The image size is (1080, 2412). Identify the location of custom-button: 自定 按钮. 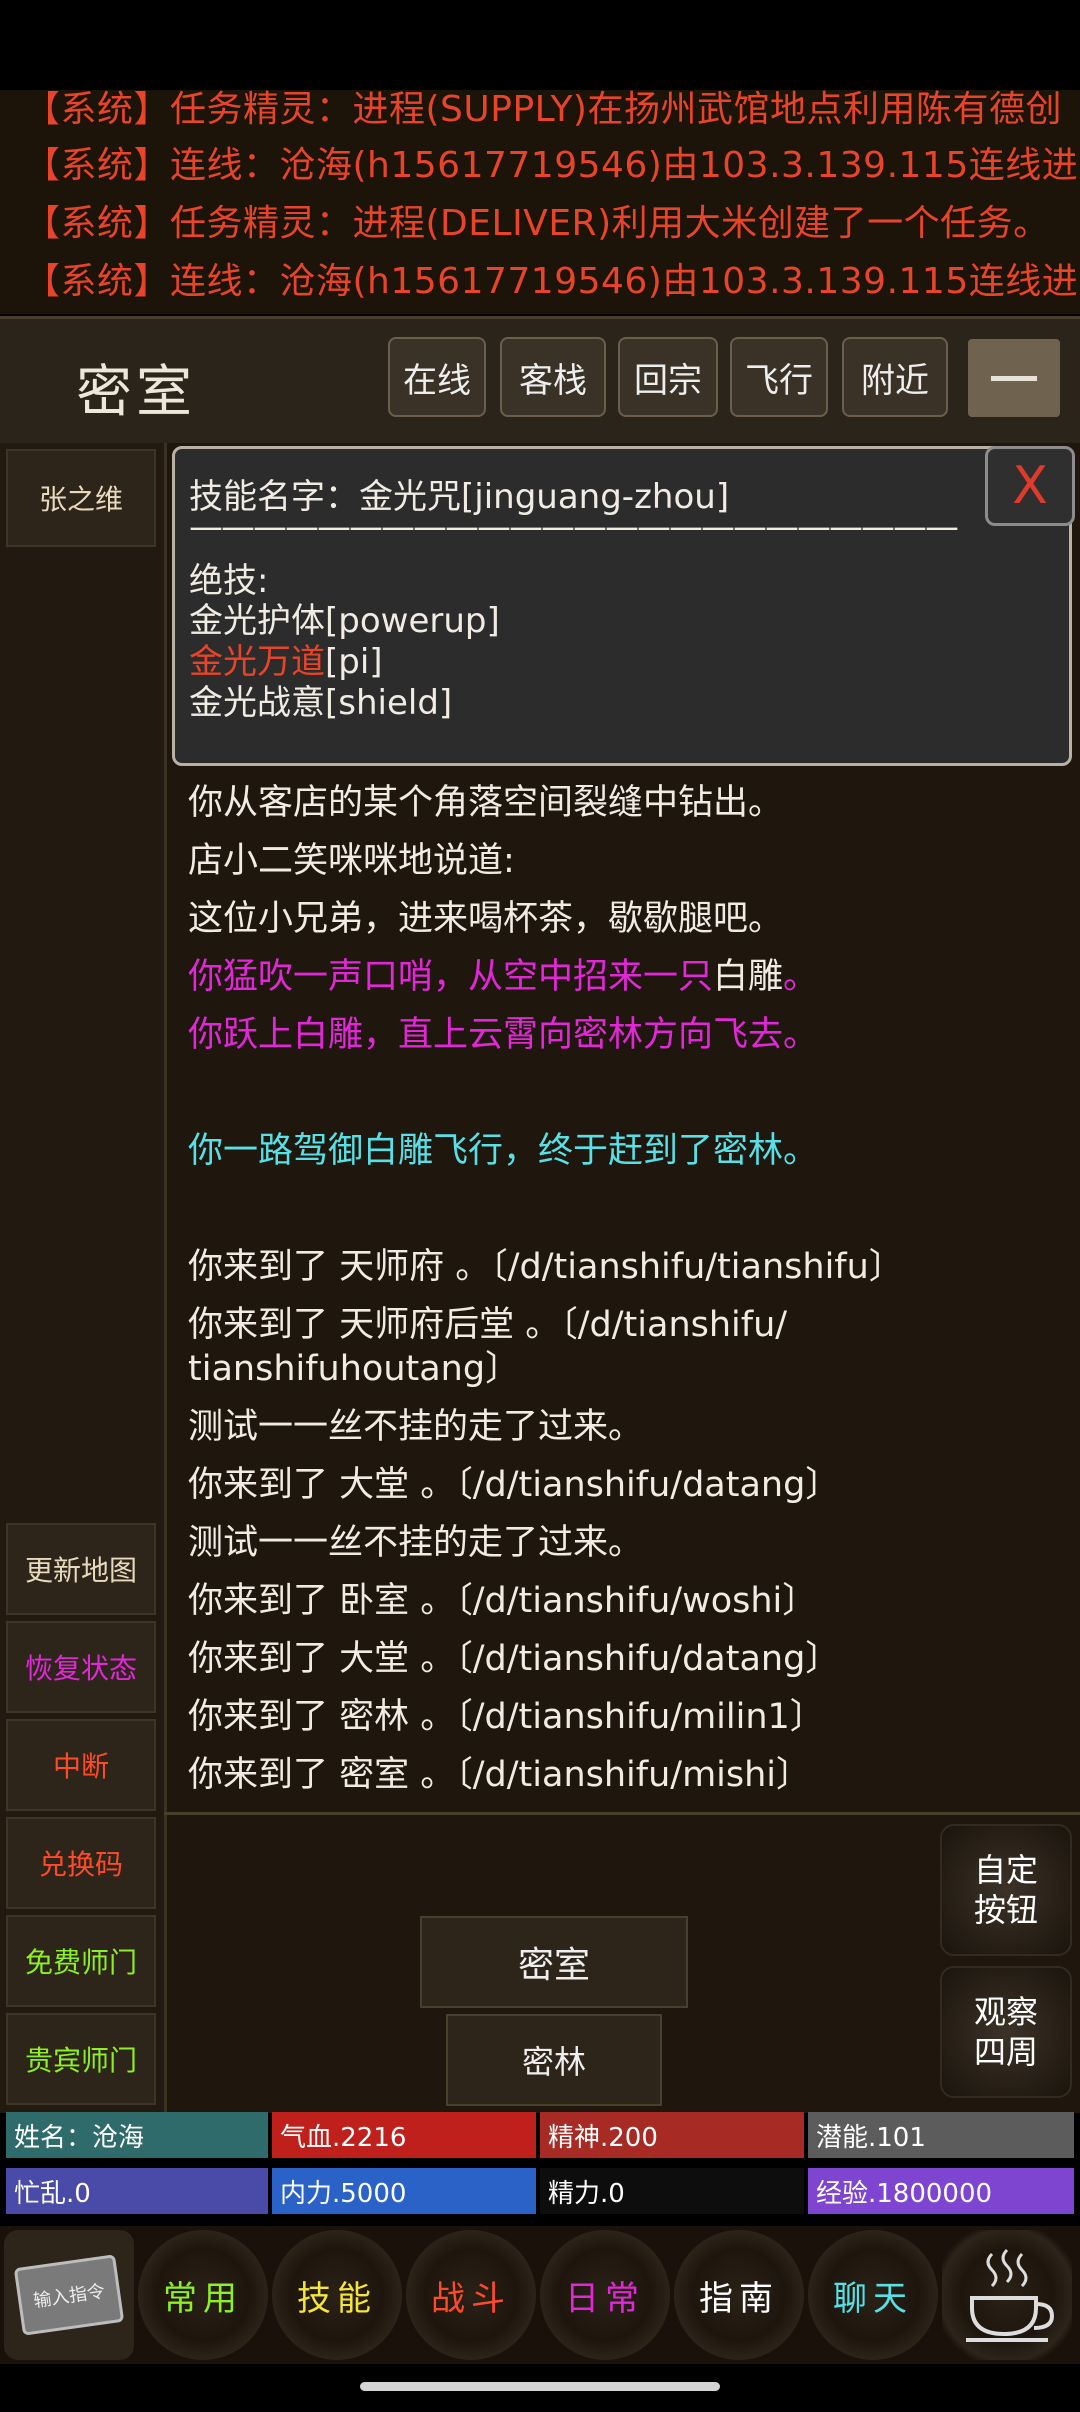
(1006, 1890).